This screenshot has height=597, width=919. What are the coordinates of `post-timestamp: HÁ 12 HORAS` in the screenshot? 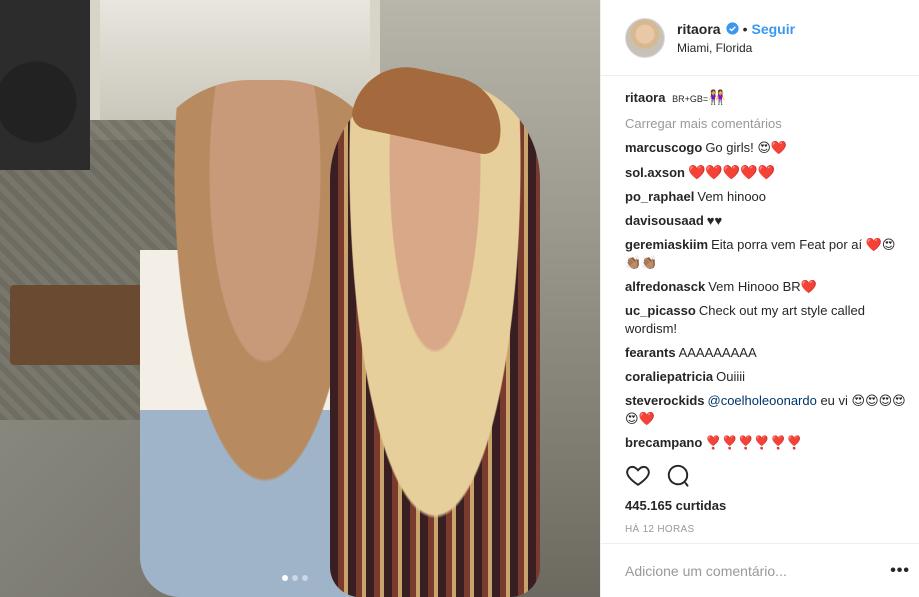 It's located at (660, 529).